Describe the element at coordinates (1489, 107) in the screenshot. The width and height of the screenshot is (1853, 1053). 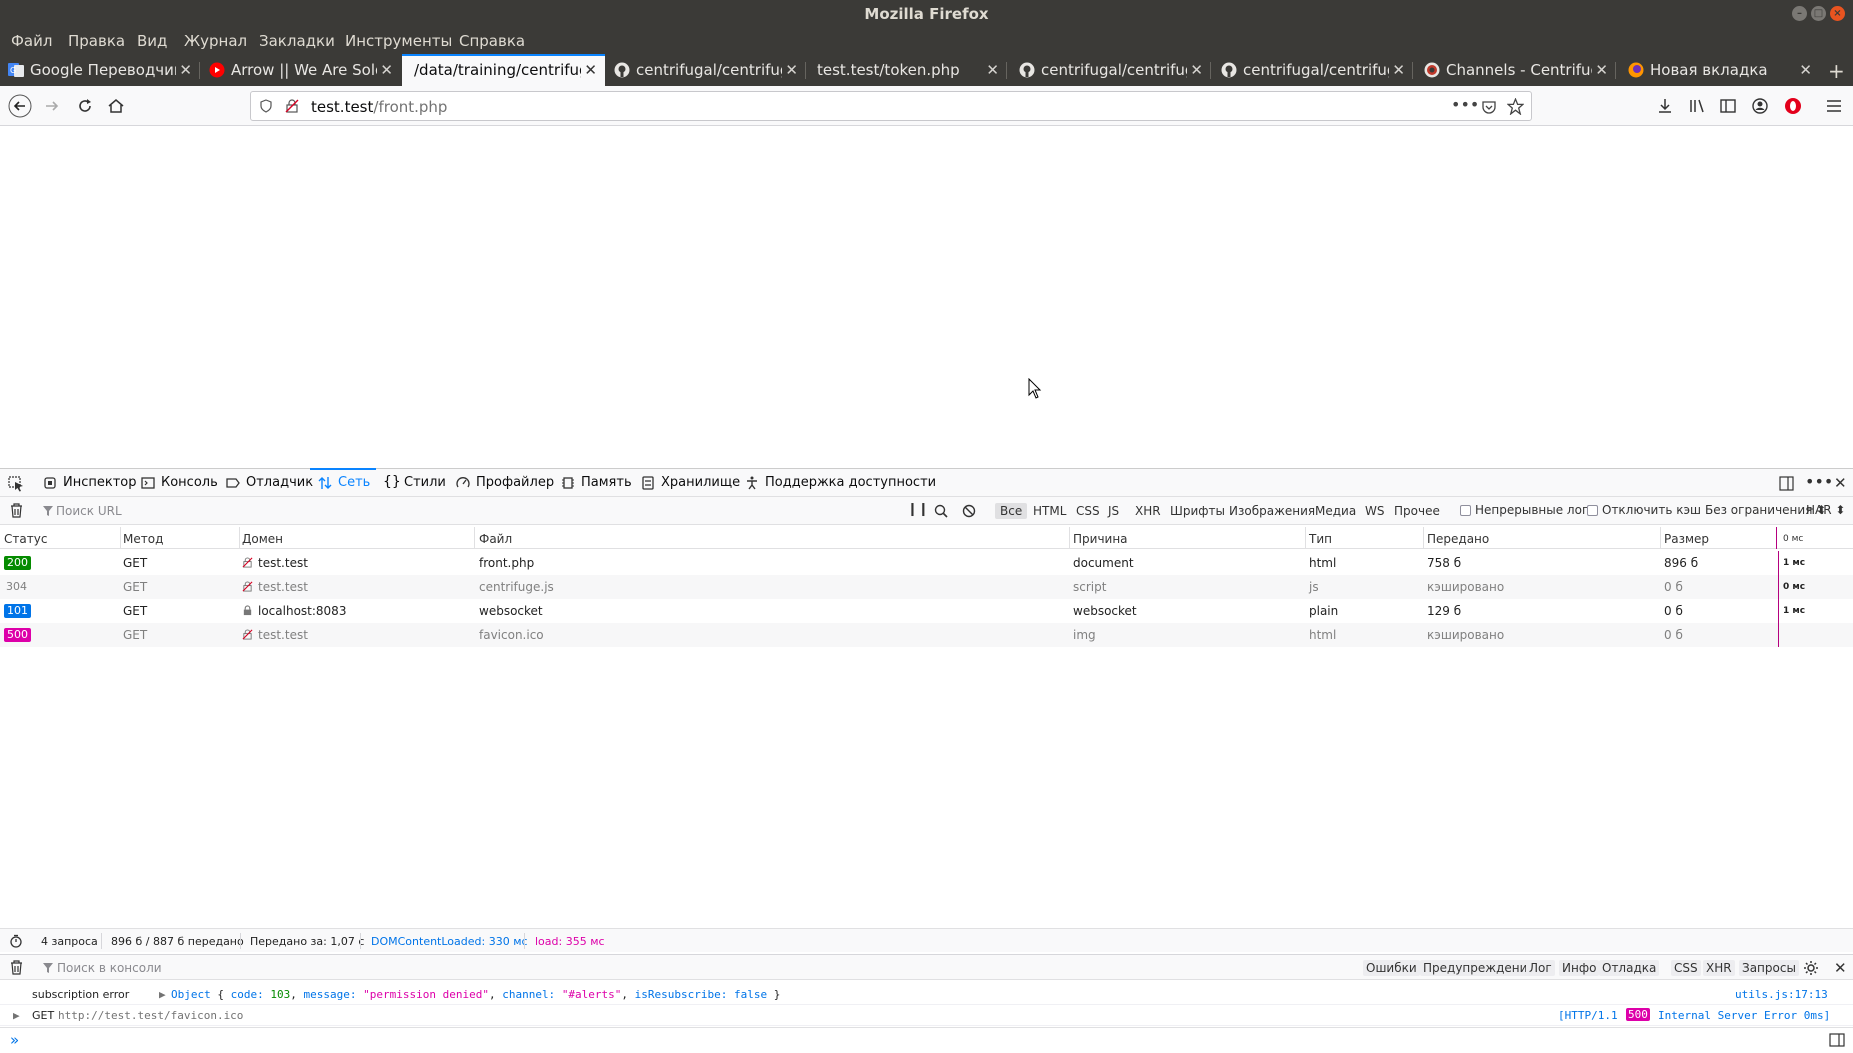
I see `pocket-icon` at that location.